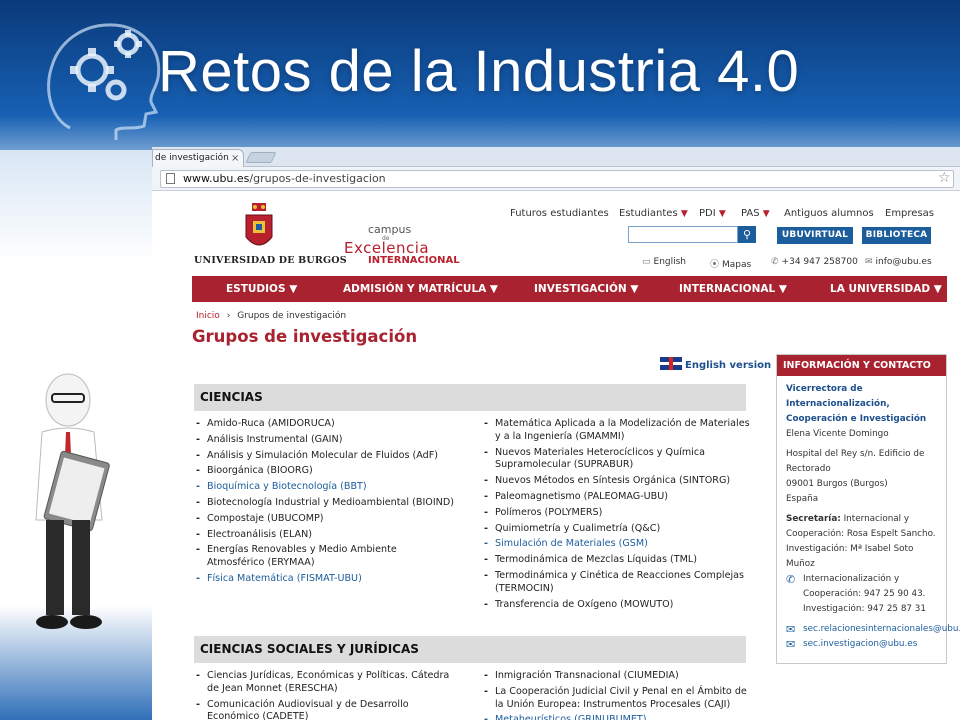  Describe the element at coordinates (216, 178) in the screenshot. I see `url-domain: www.ubu.es` at that location.